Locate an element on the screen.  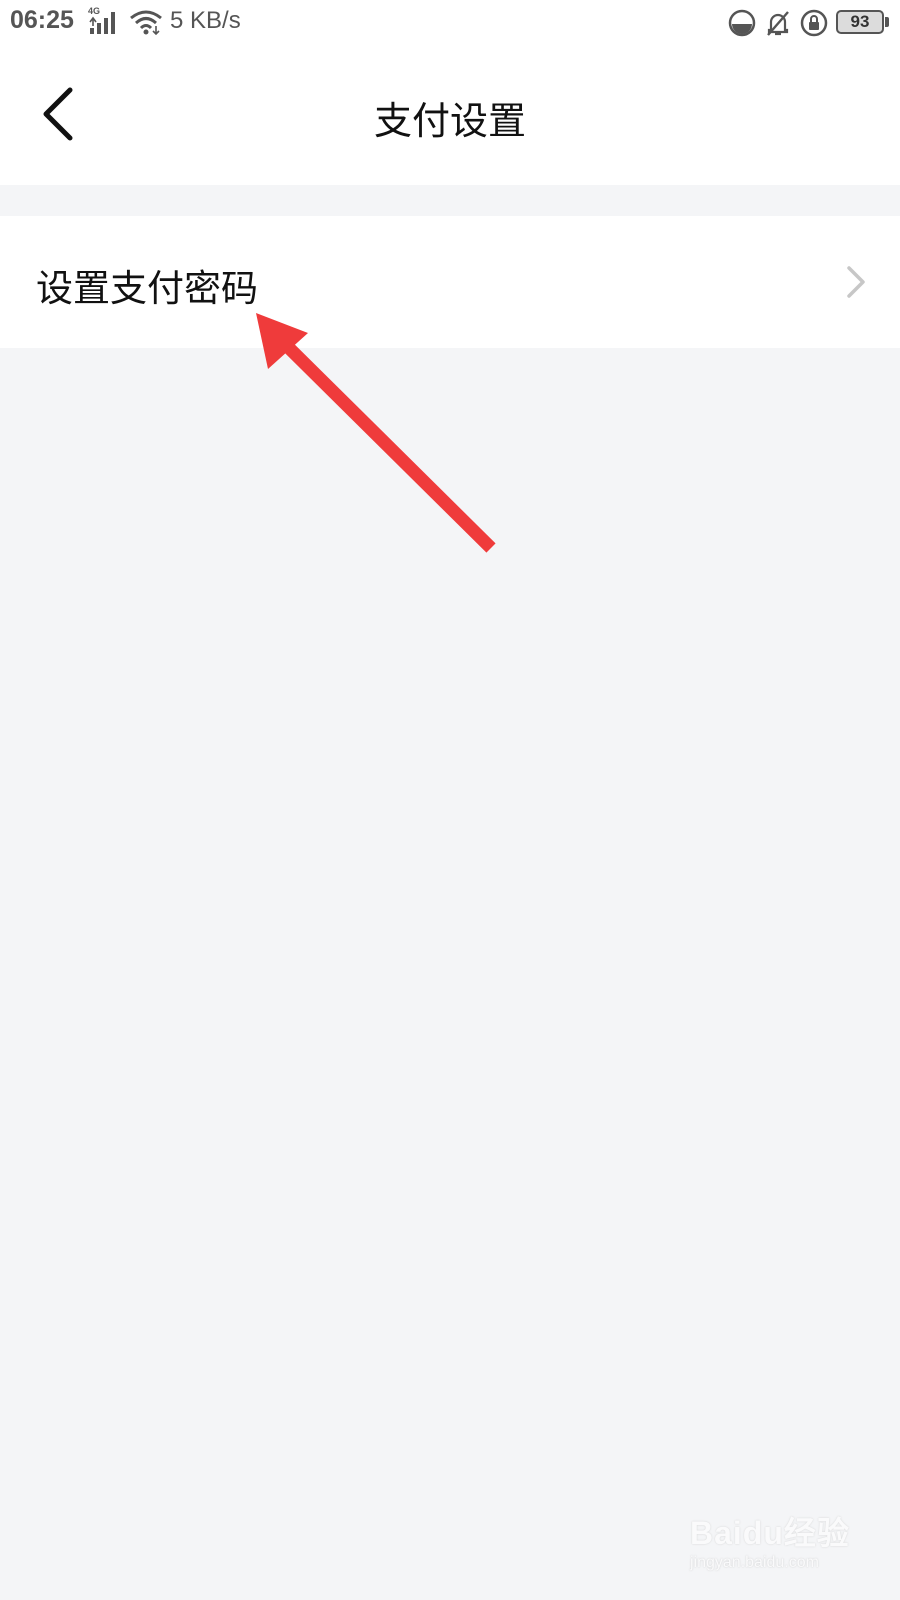
battery-tip is located at coordinates (887, 22).